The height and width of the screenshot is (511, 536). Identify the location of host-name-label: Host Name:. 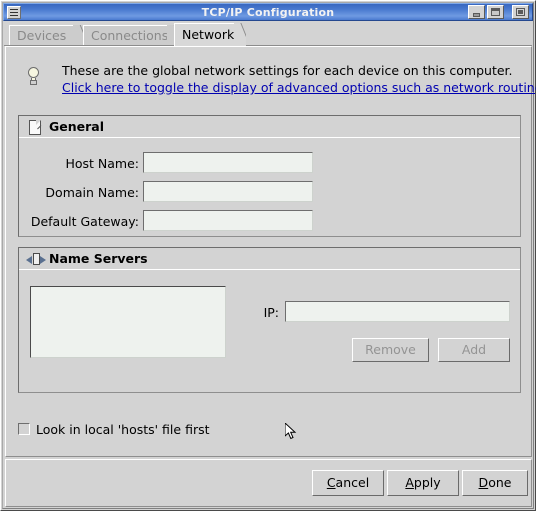
(102, 163).